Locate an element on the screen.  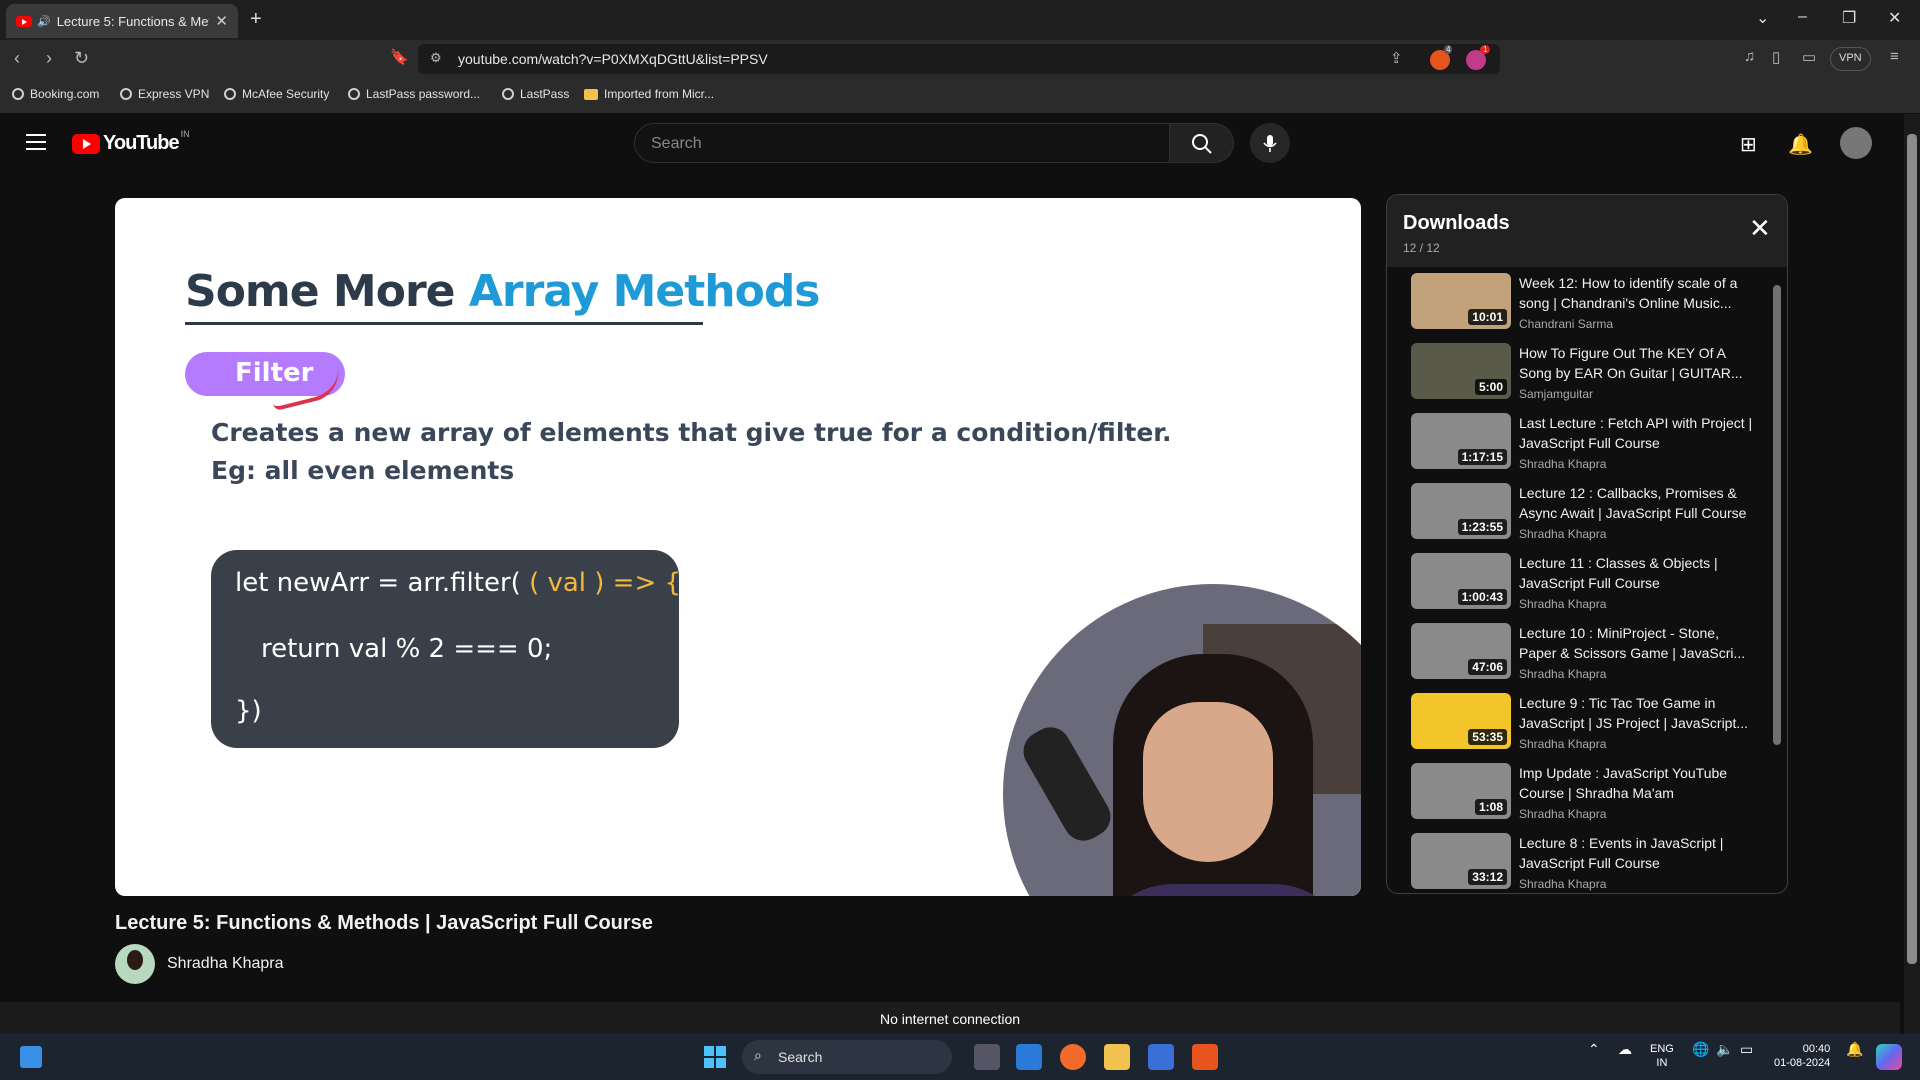
taskbar-search: ⌕ Search is located at coordinates (847, 1057).